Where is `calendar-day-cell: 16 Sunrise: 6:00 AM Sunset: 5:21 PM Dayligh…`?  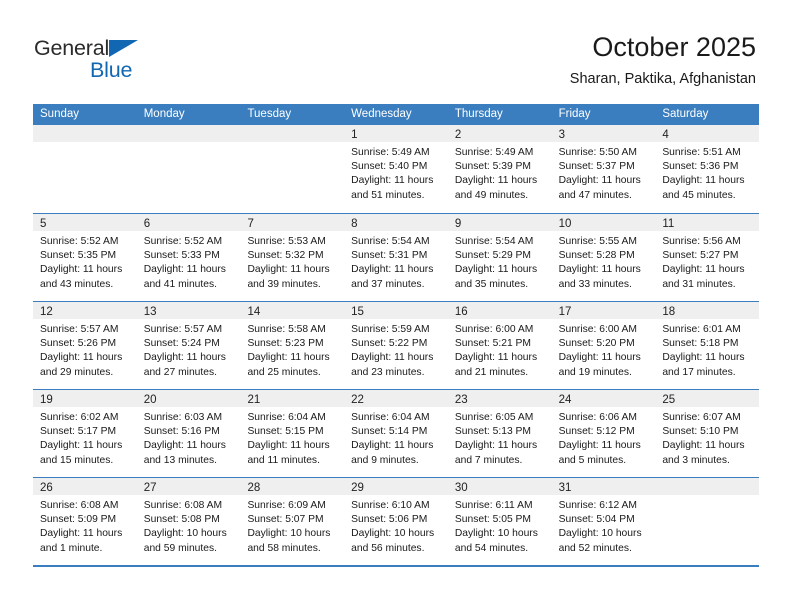
calendar-day-cell: 16 Sunrise: 6:00 AM Sunset: 5:21 PM Dayligh… is located at coordinates (499, 345).